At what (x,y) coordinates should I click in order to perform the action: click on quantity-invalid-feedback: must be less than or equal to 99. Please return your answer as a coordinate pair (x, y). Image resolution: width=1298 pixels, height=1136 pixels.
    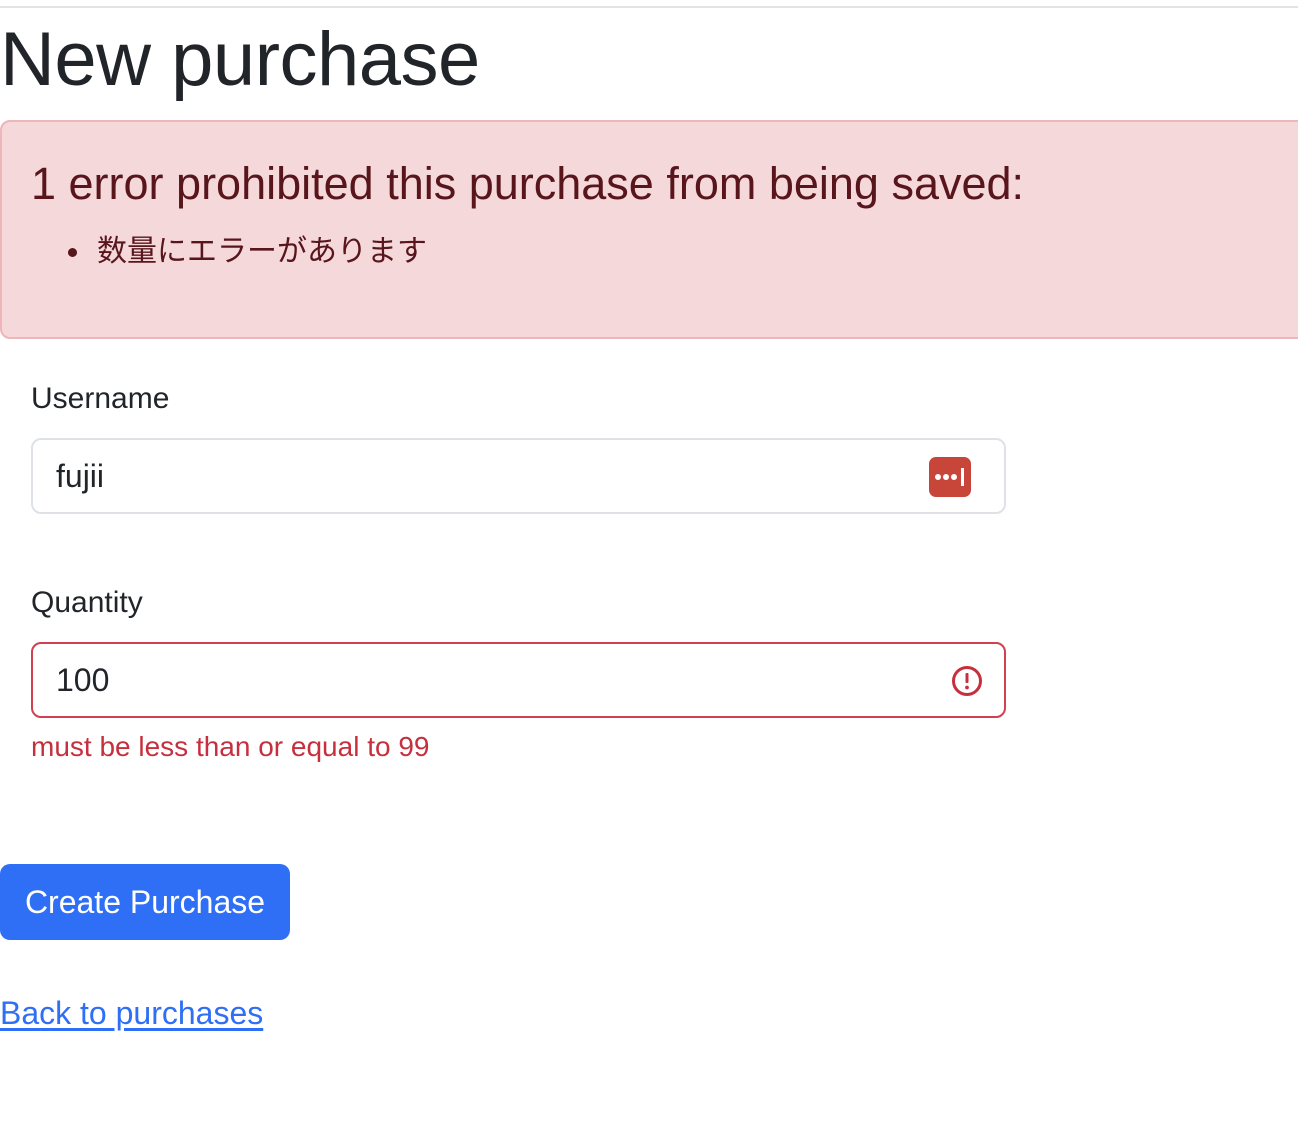
    Looking at the image, I should click on (230, 746).